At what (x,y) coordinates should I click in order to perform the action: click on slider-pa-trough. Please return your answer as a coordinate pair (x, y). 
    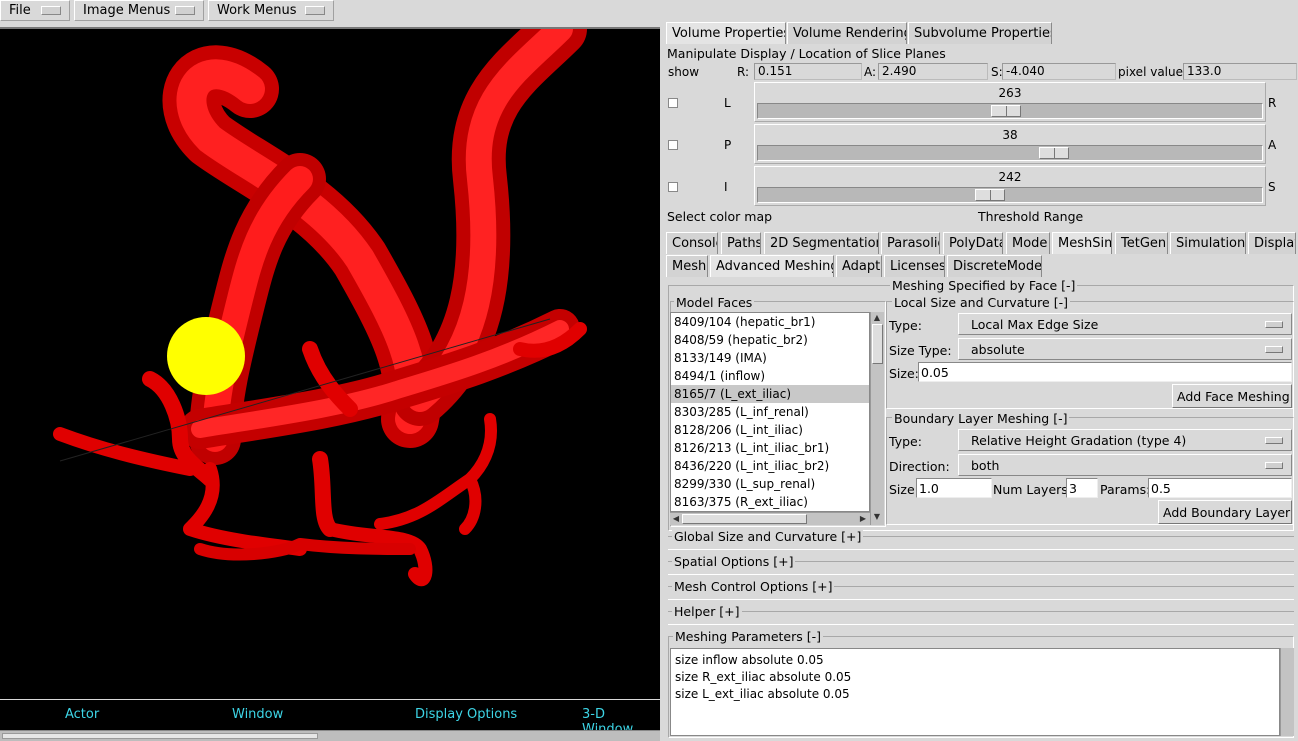
    Looking at the image, I should click on (1010, 153).